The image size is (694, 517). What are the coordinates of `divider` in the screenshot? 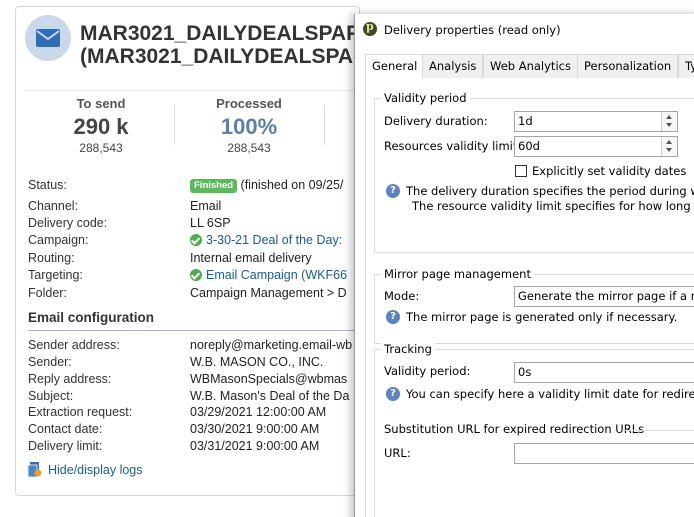 It's located at (659, 430).